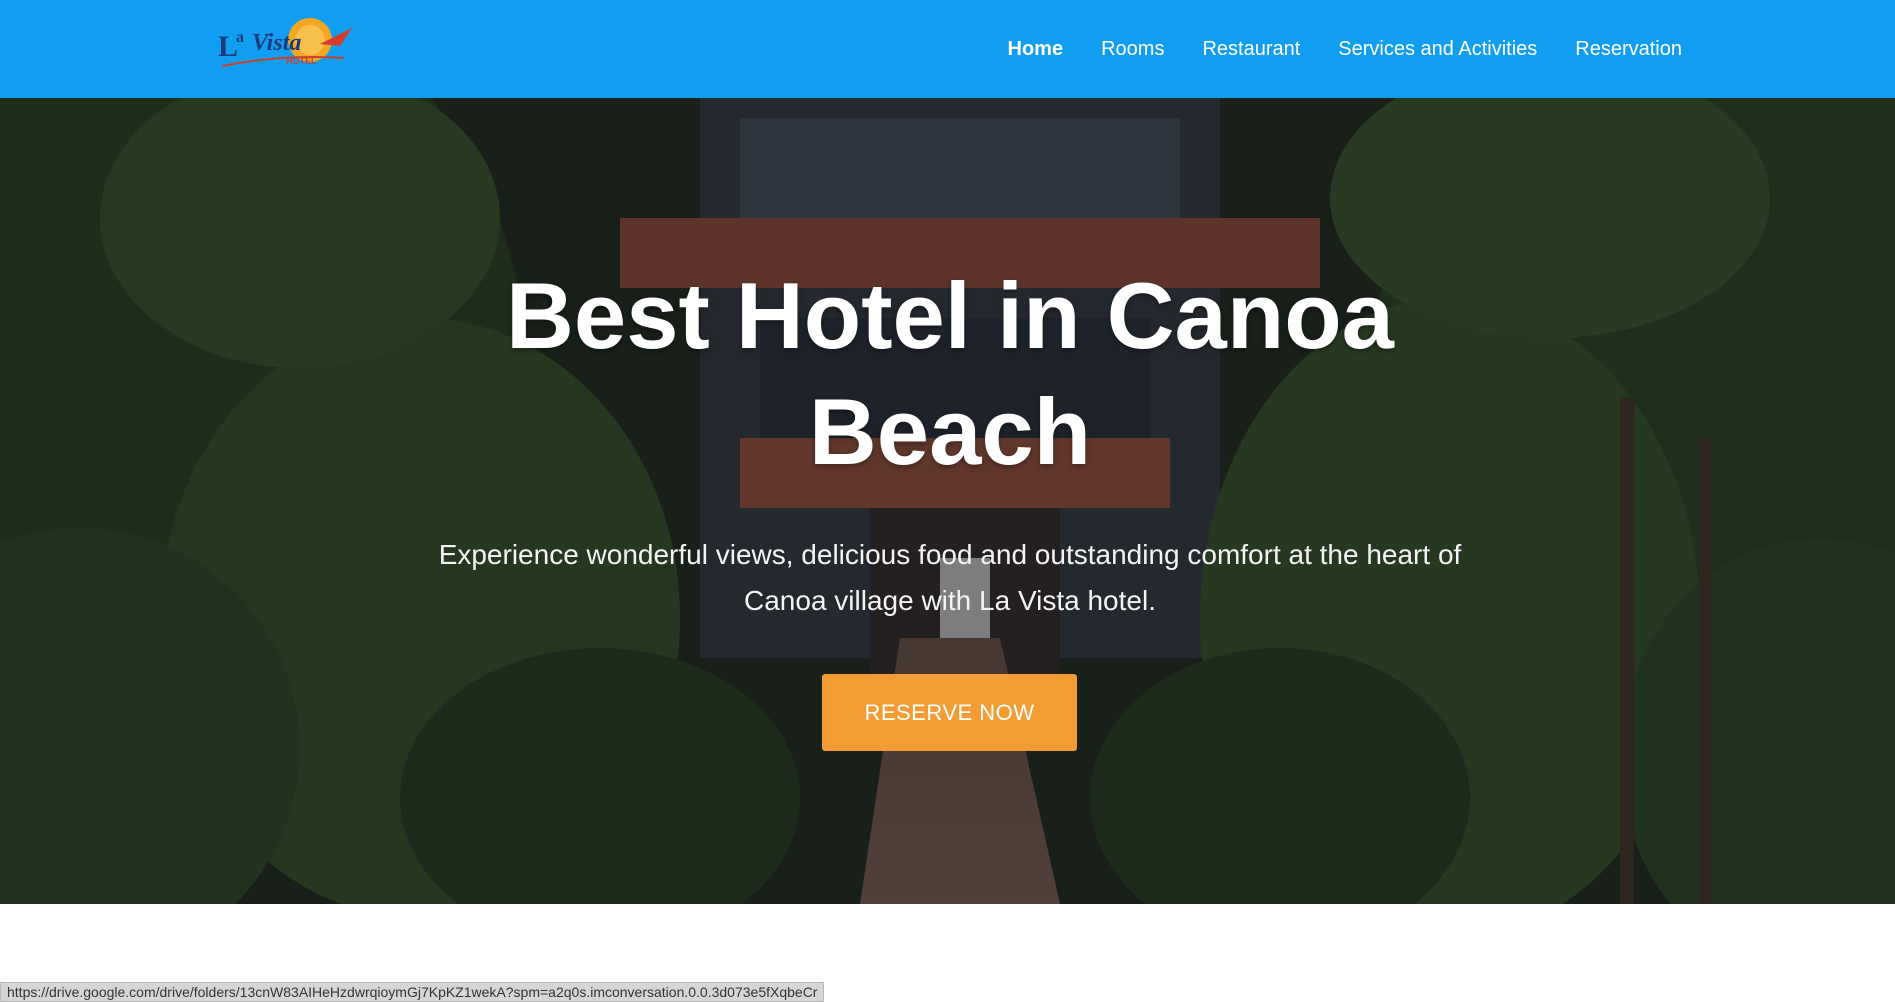 This screenshot has width=1895, height=1002. Describe the element at coordinates (1628, 49) in the screenshot. I see `nav-reservation-link: Reservation` at that location.